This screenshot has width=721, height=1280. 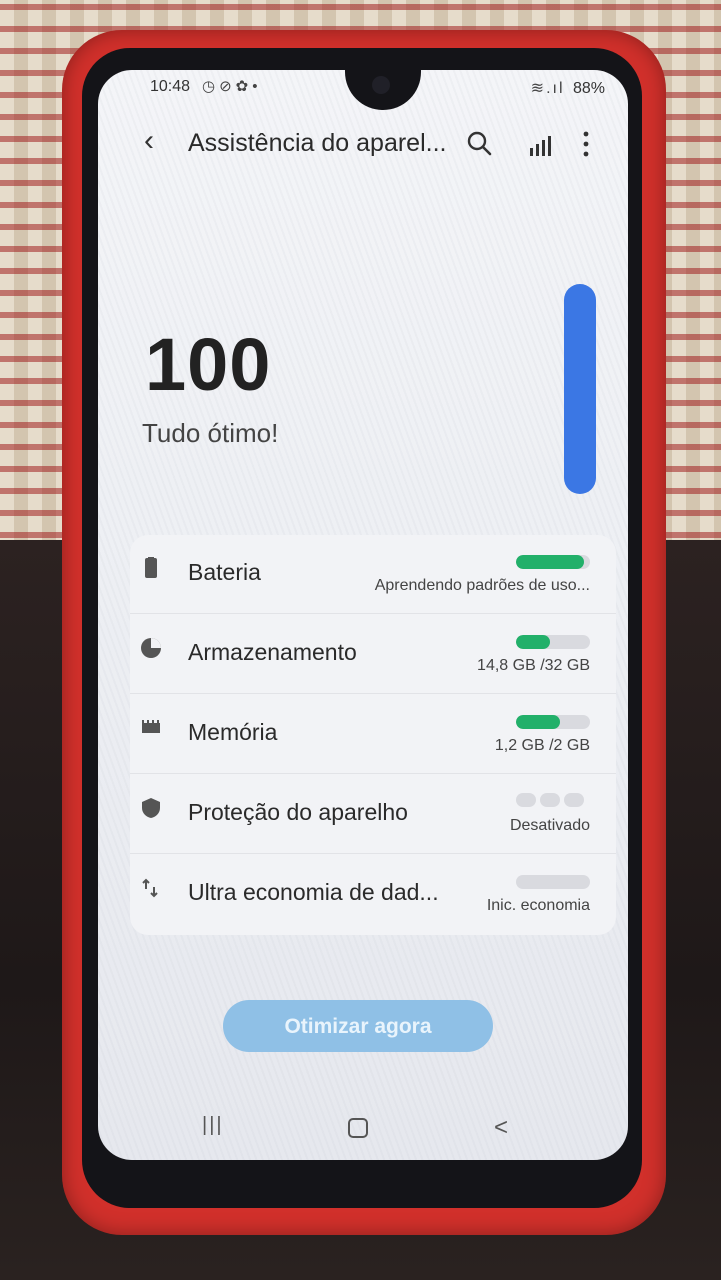 What do you see at coordinates (373, 654) in the screenshot?
I see `list-item-storage: Armazenamento 14,8 GB /32 GB` at bounding box center [373, 654].